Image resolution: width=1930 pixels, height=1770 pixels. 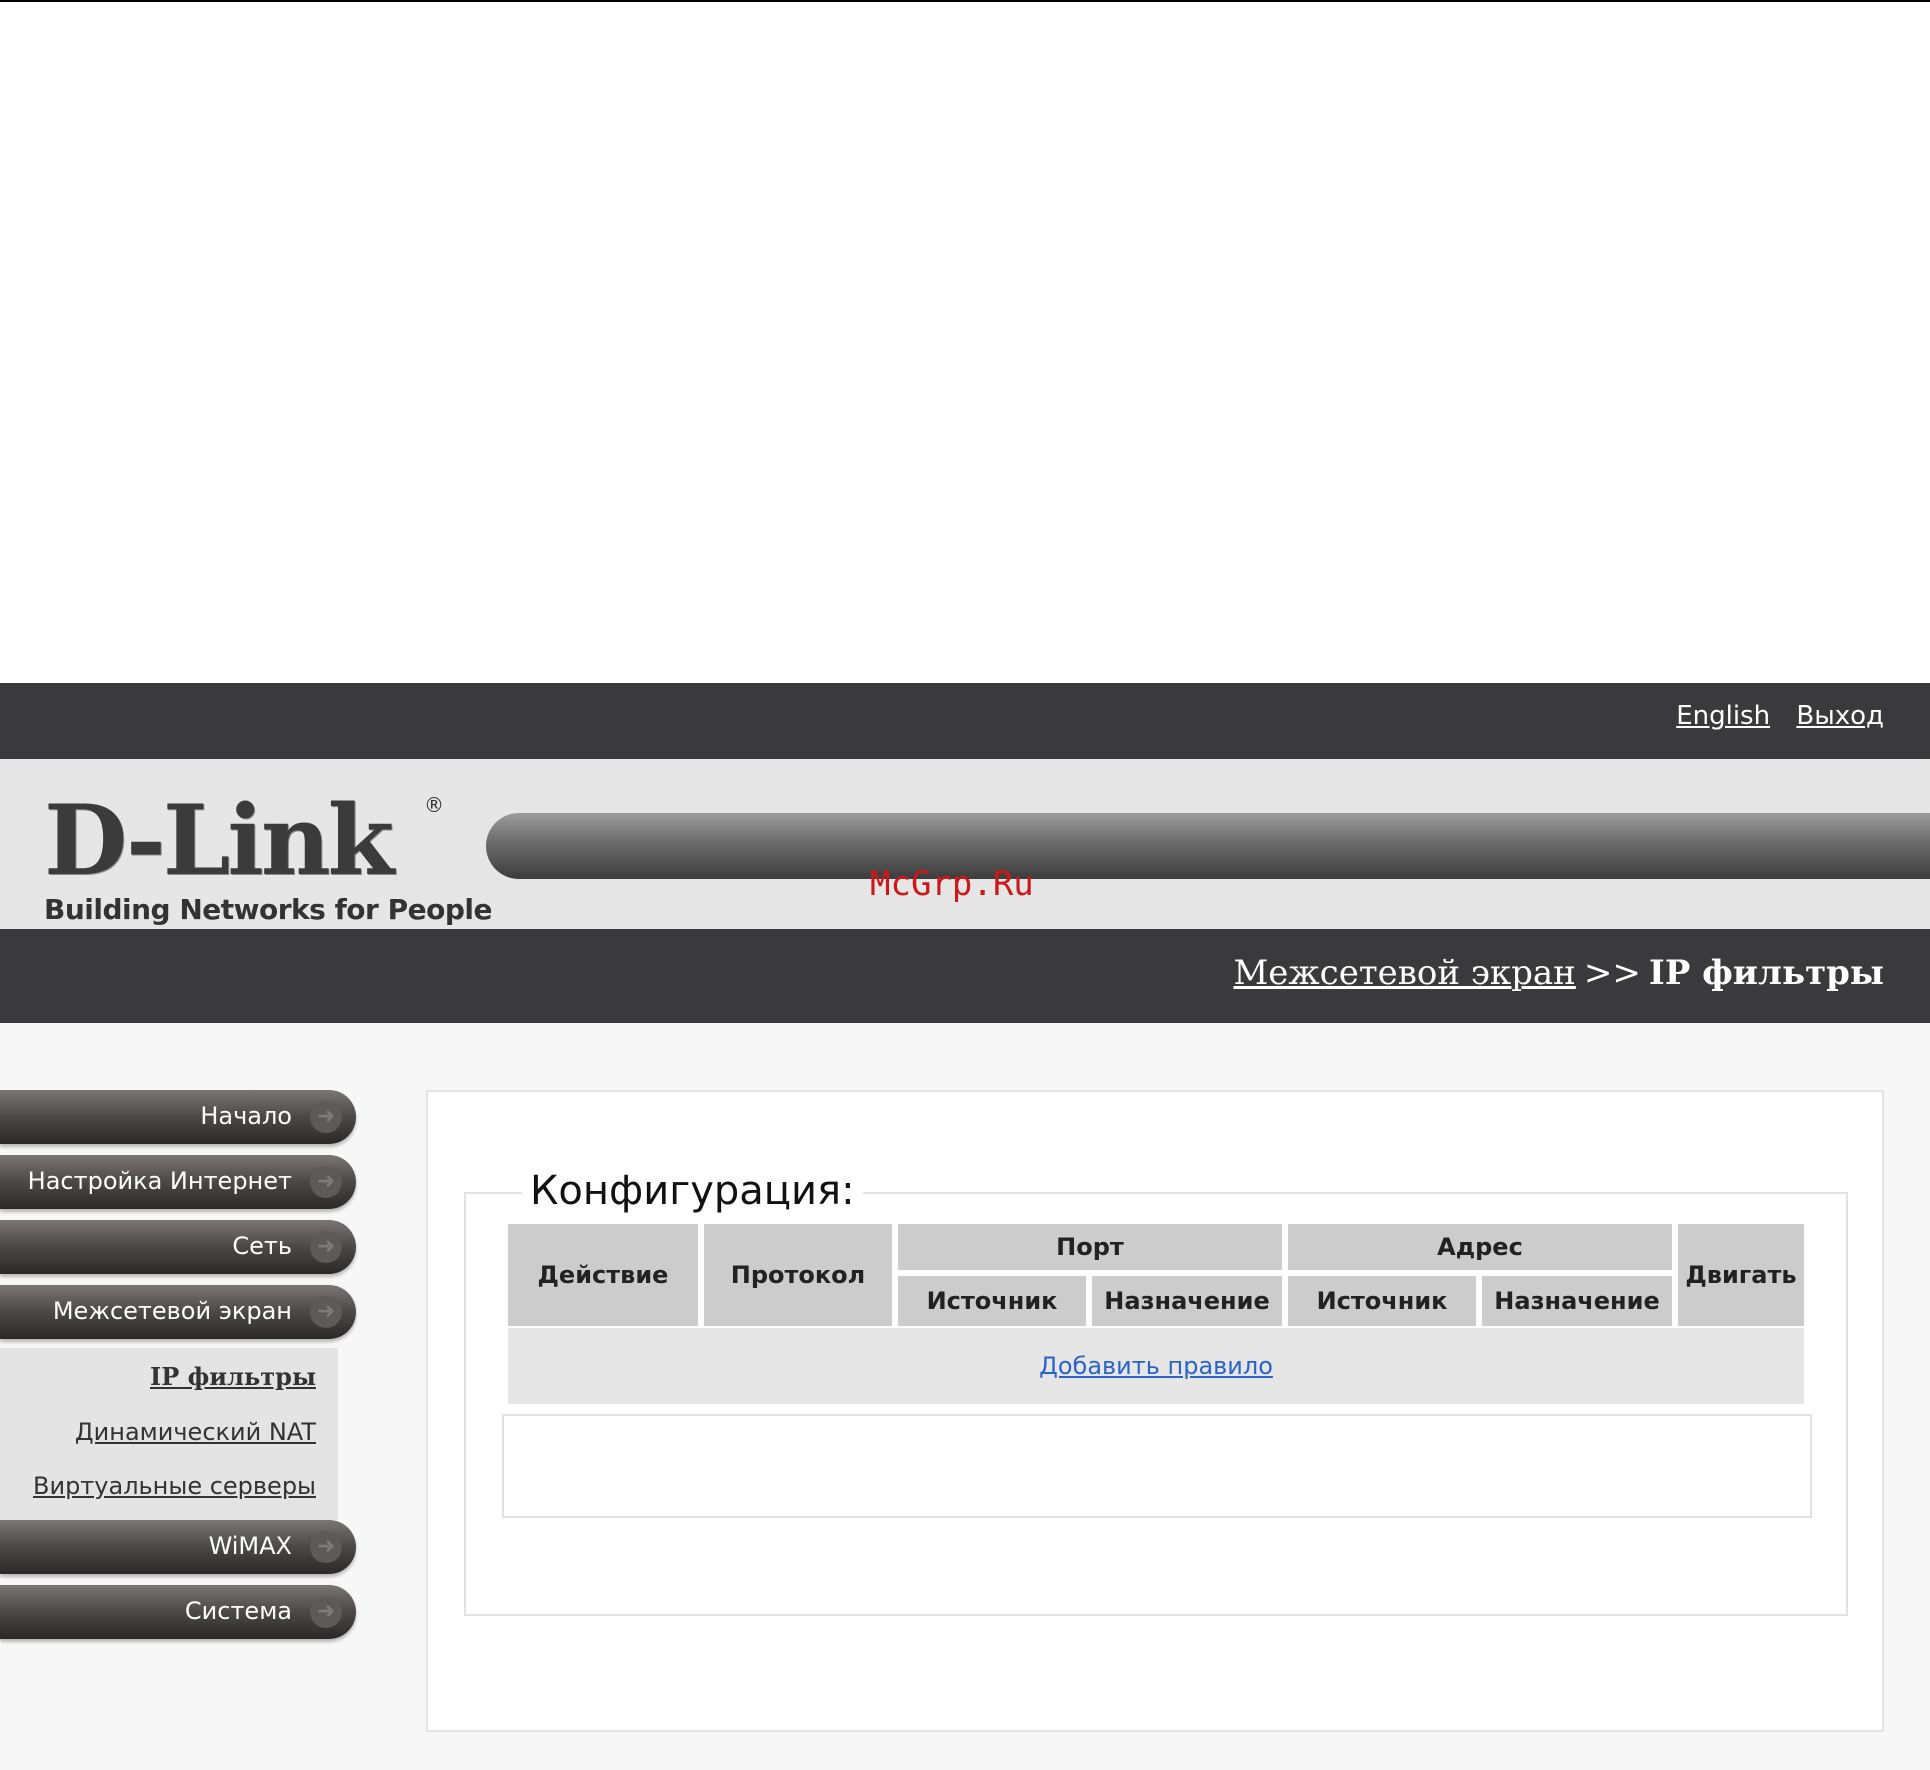 I want to click on top-rule, so click(x=965, y=1).